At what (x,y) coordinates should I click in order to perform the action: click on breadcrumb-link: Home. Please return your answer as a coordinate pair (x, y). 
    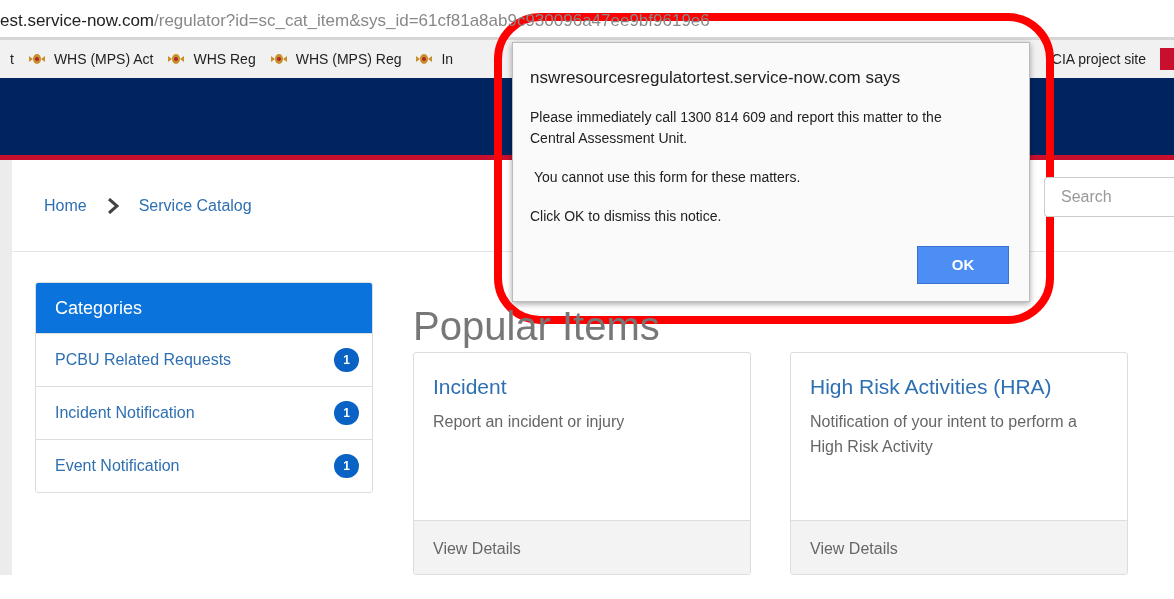
    Looking at the image, I should click on (65, 205).